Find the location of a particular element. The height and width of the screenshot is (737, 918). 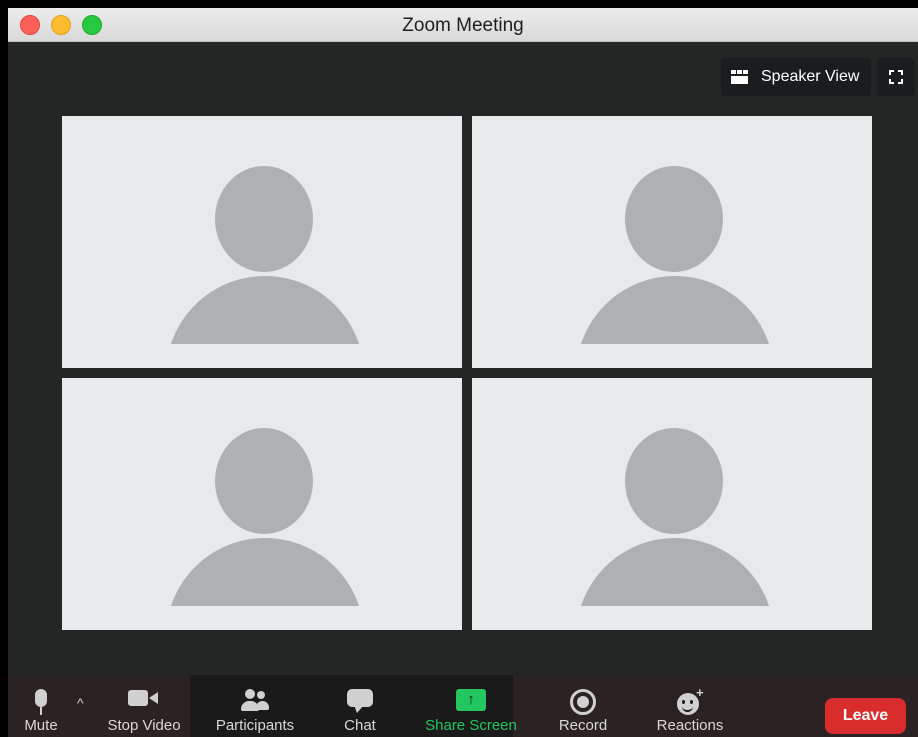

title-bar: Zoom Meeting is located at coordinates (463, 25).